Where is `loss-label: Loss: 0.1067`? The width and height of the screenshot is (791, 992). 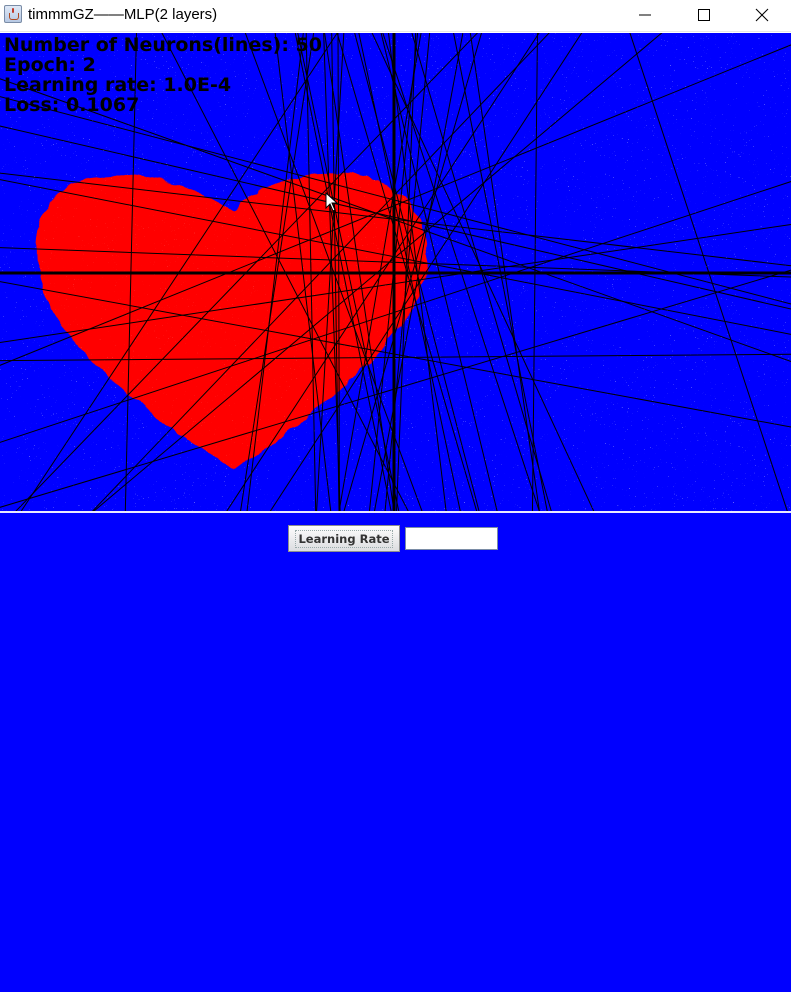 loss-label: Loss: 0.1067 is located at coordinates (72, 105).